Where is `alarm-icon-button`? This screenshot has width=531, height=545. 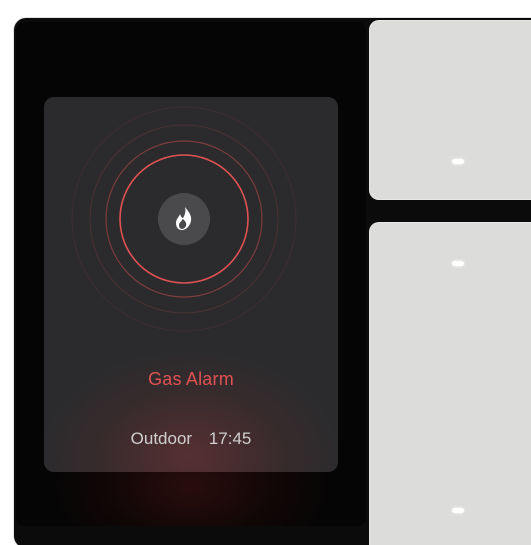
alarm-icon-button is located at coordinates (184, 219).